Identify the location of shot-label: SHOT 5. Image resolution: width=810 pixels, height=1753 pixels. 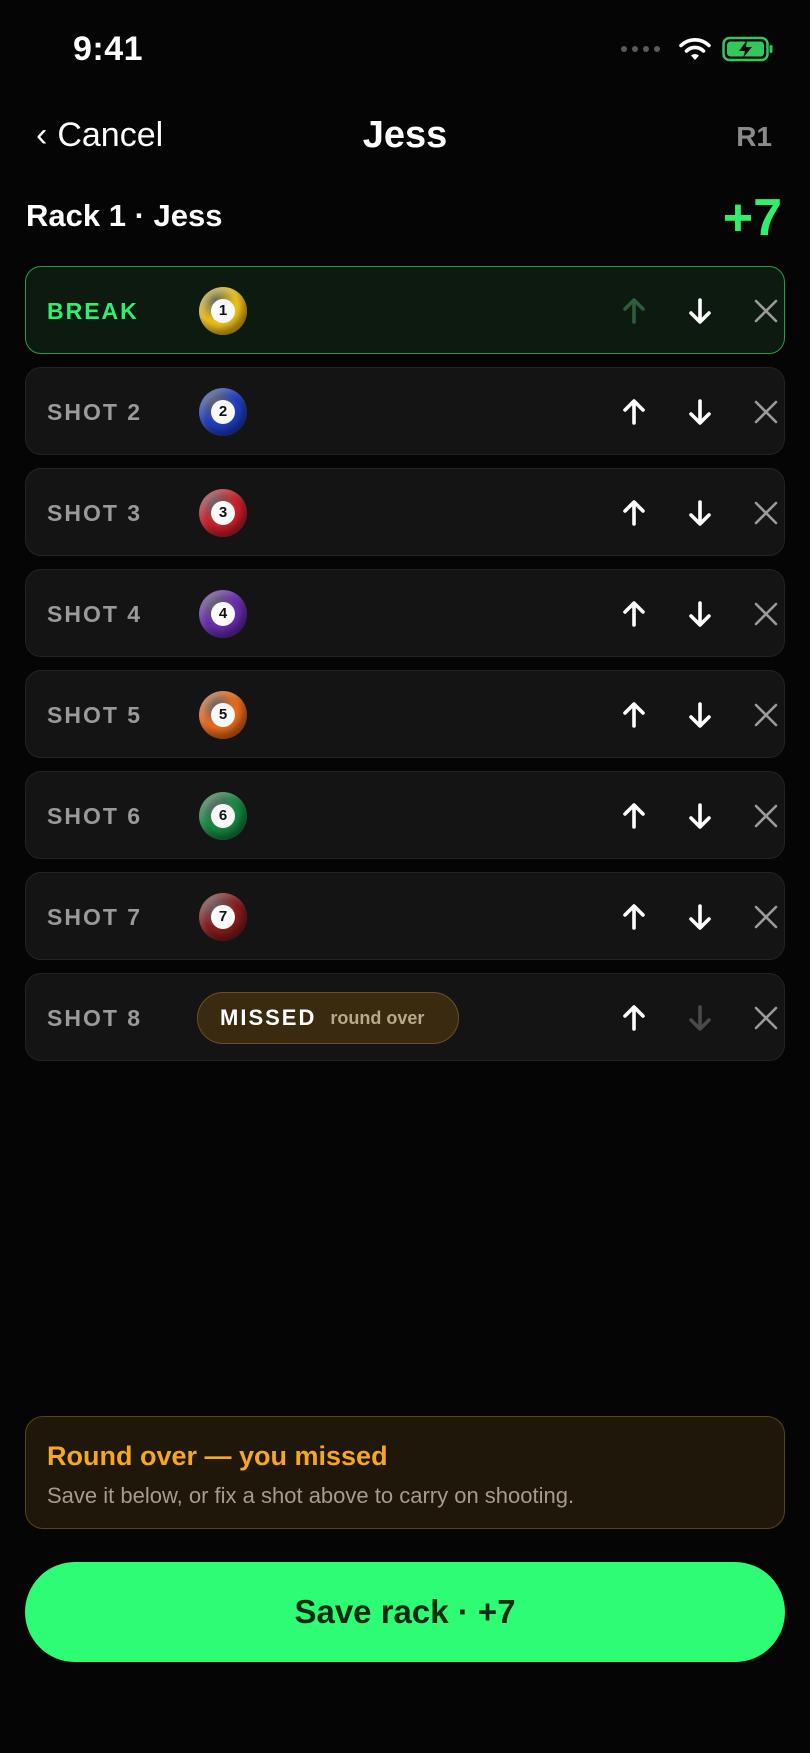
(95, 715).